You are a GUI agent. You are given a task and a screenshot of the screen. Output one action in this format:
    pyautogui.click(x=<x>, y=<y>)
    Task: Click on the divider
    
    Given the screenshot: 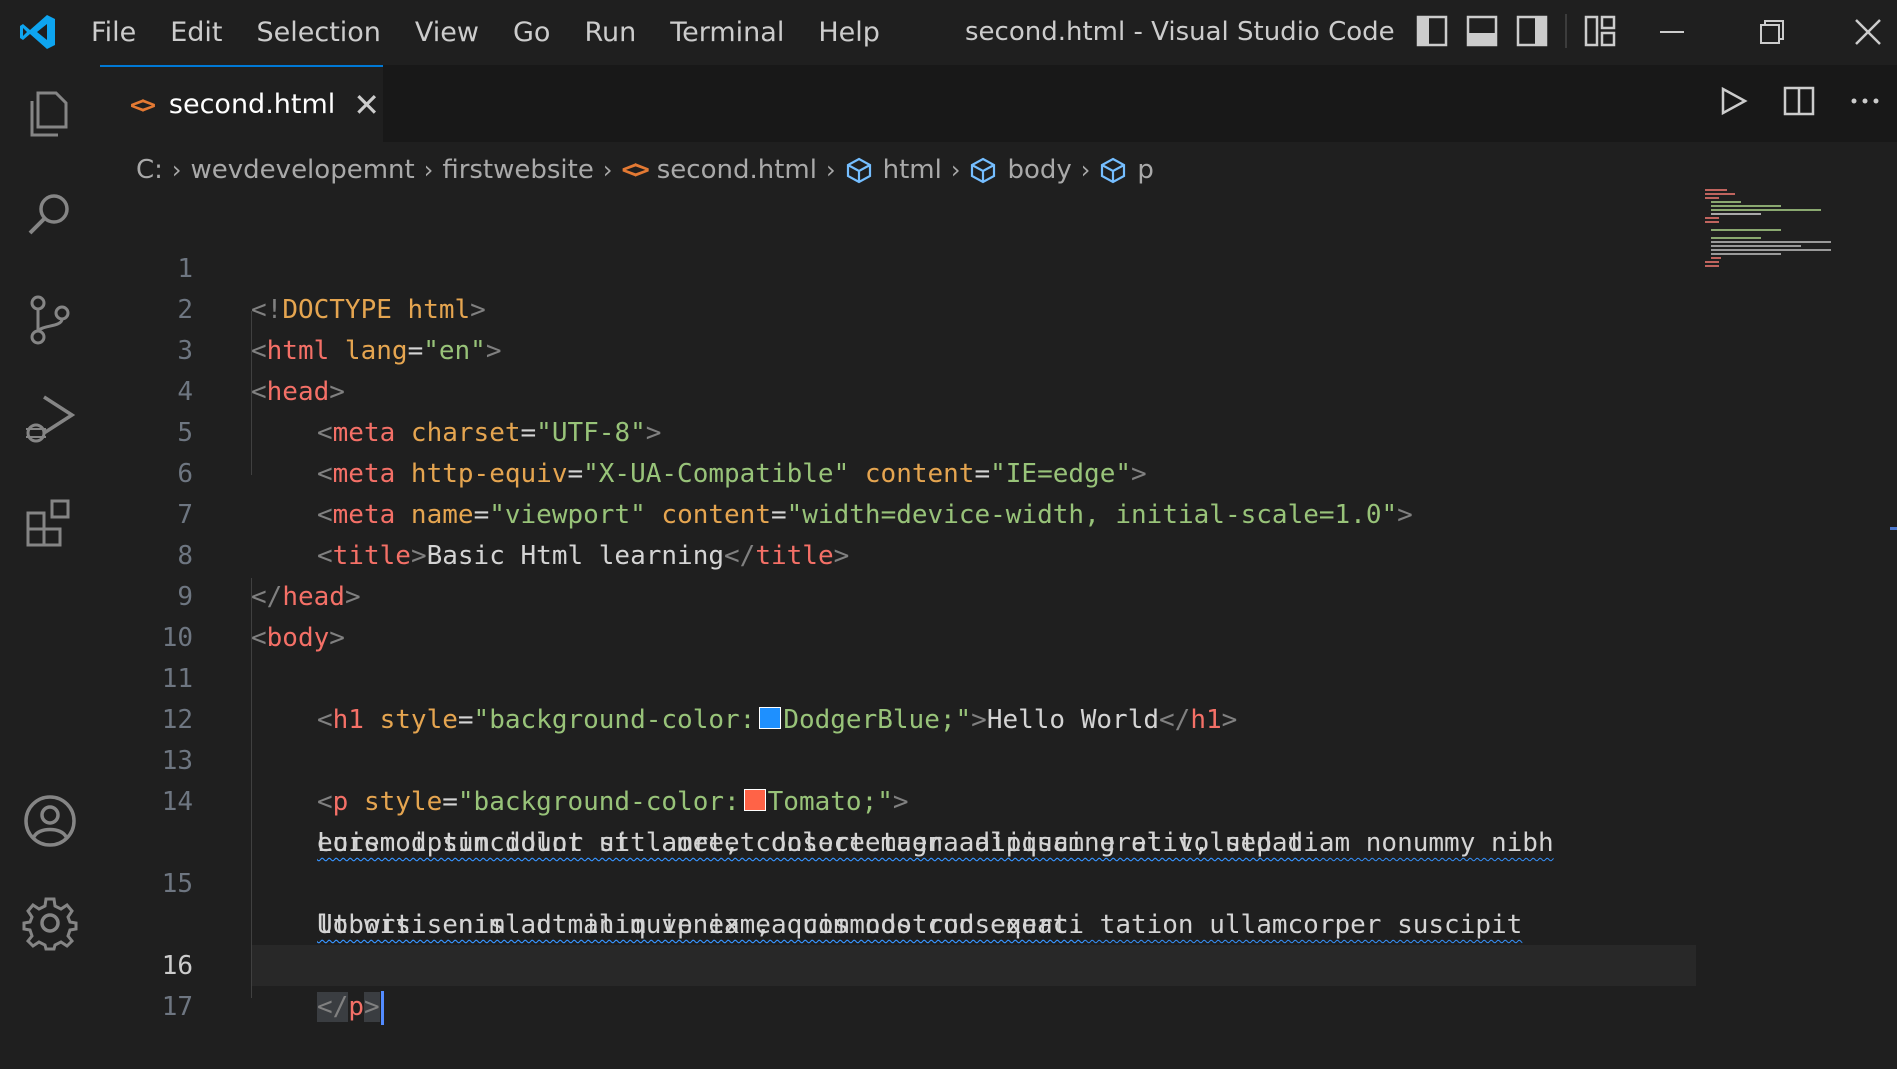 What is the action you would take?
    pyautogui.click(x=1566, y=31)
    